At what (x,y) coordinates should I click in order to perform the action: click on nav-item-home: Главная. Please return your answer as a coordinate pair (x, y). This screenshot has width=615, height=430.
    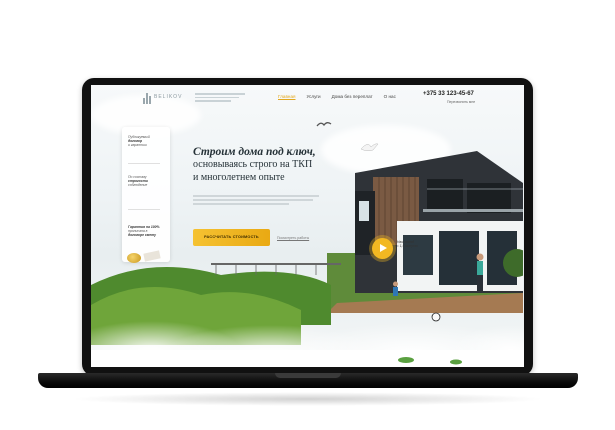
    Looking at the image, I should click on (286, 96).